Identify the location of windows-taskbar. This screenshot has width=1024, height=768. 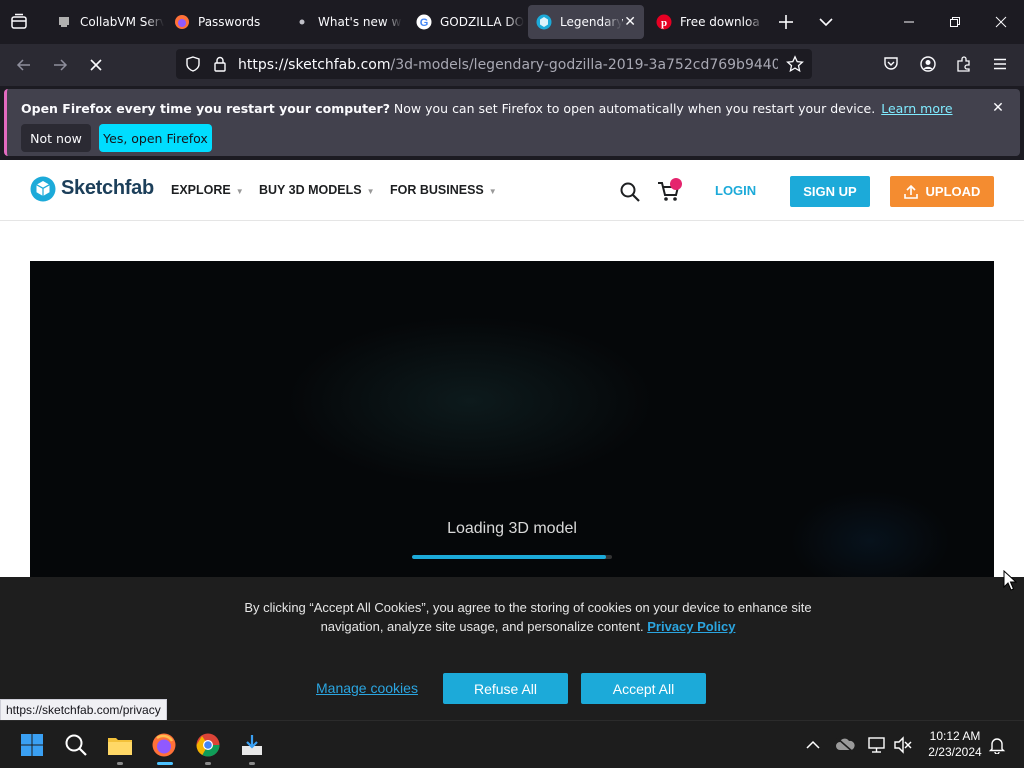
(512, 744).